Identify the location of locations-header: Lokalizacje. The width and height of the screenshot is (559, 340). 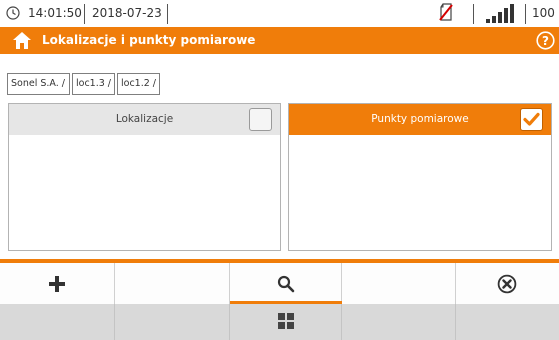
(144, 119).